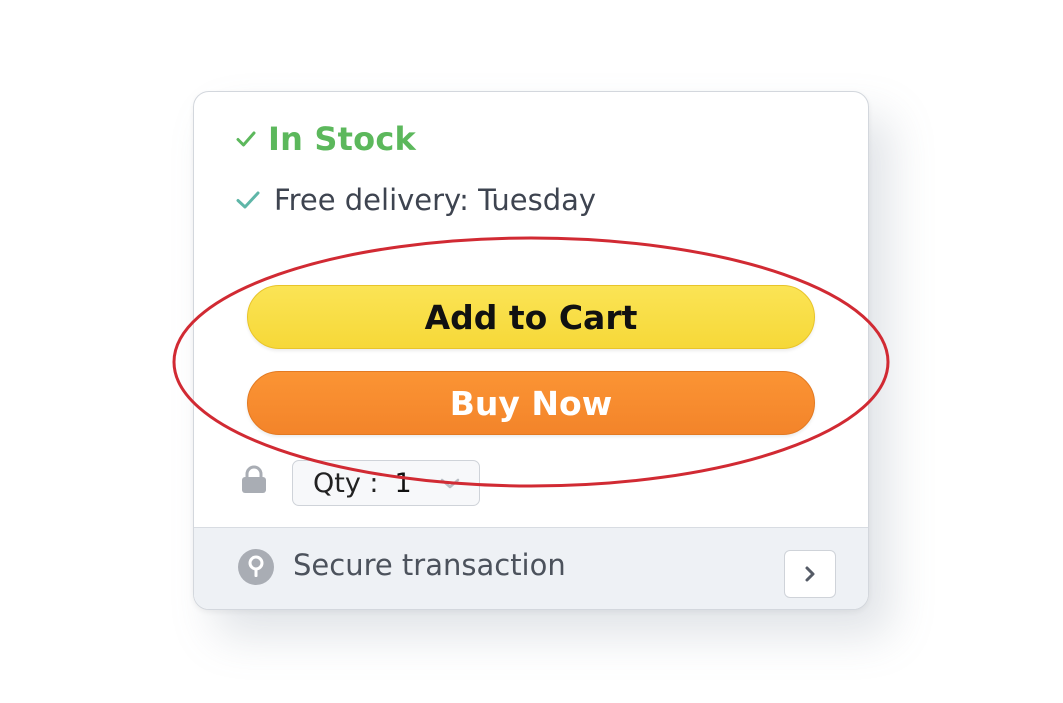 The height and width of the screenshot is (703, 1063). What do you see at coordinates (450, 483) in the screenshot?
I see `chevron-down-icon` at bounding box center [450, 483].